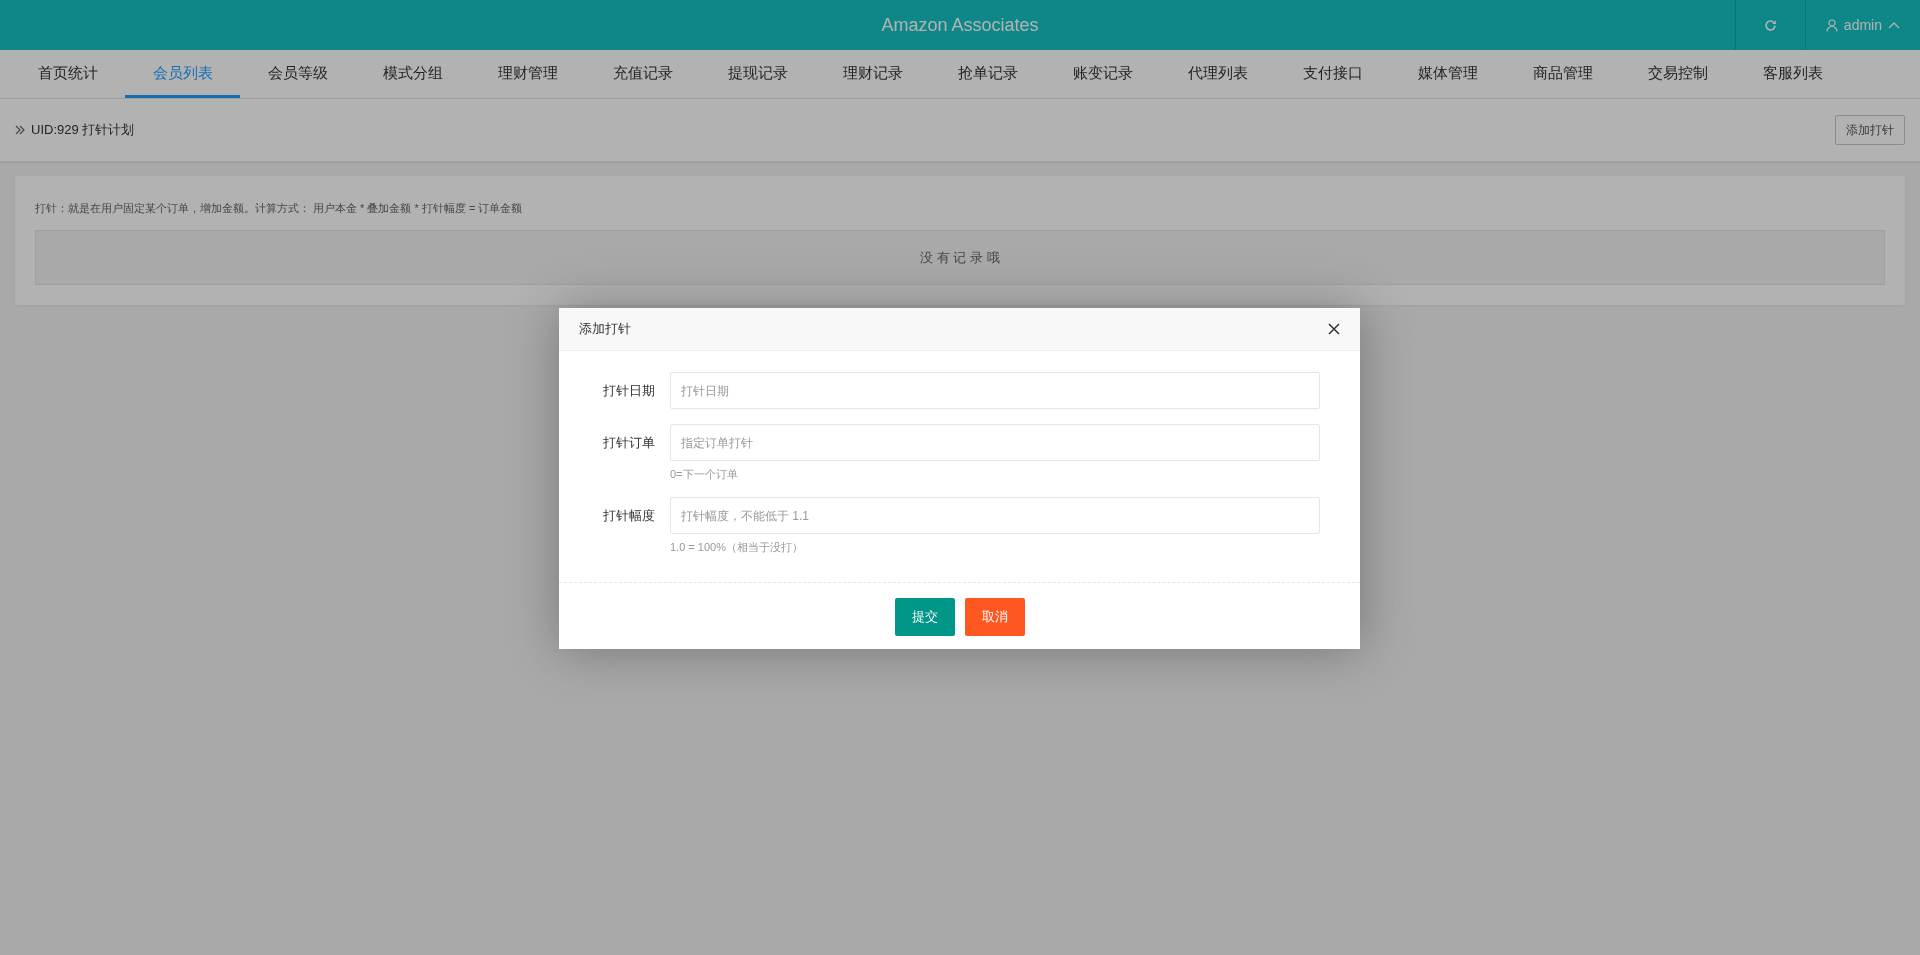  I want to click on input-field: 打针幅度，不能低于 1.1, so click(995, 515).